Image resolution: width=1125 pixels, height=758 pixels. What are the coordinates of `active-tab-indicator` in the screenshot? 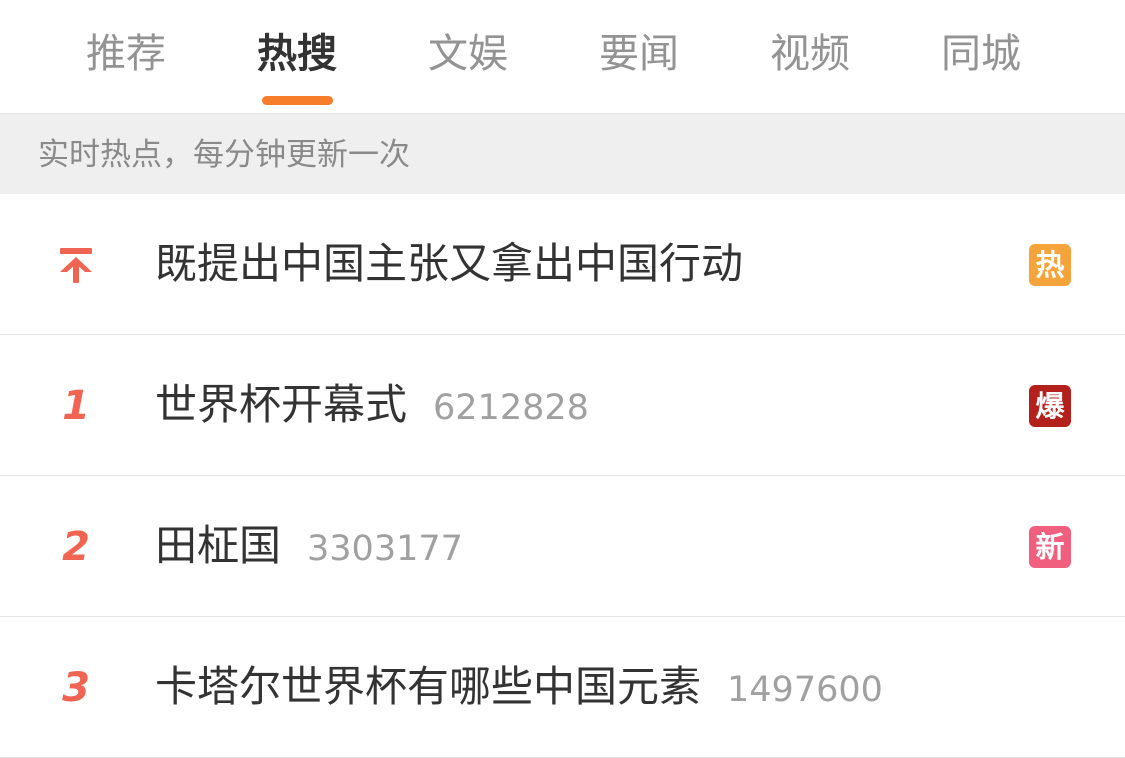 It's located at (297, 100).